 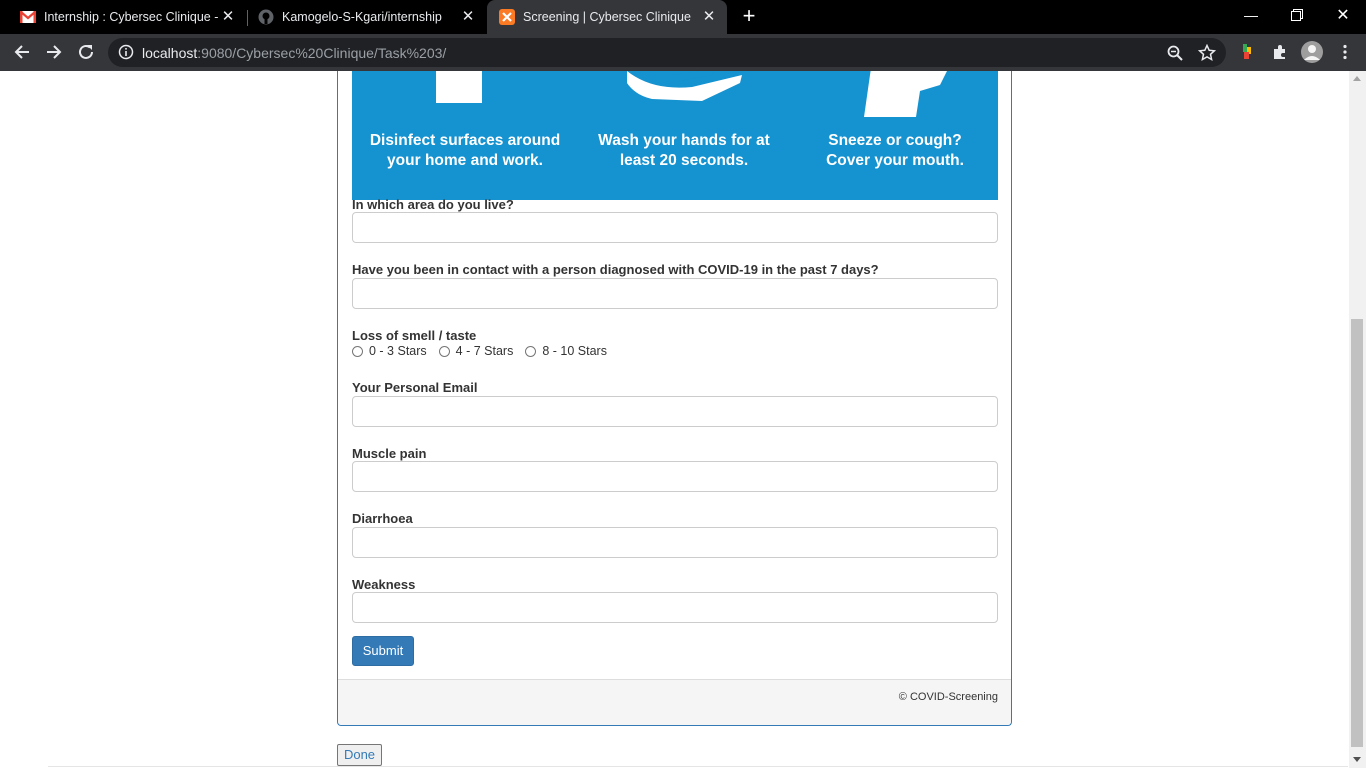 I want to click on new-tab-icon: +, so click(x=749, y=16).